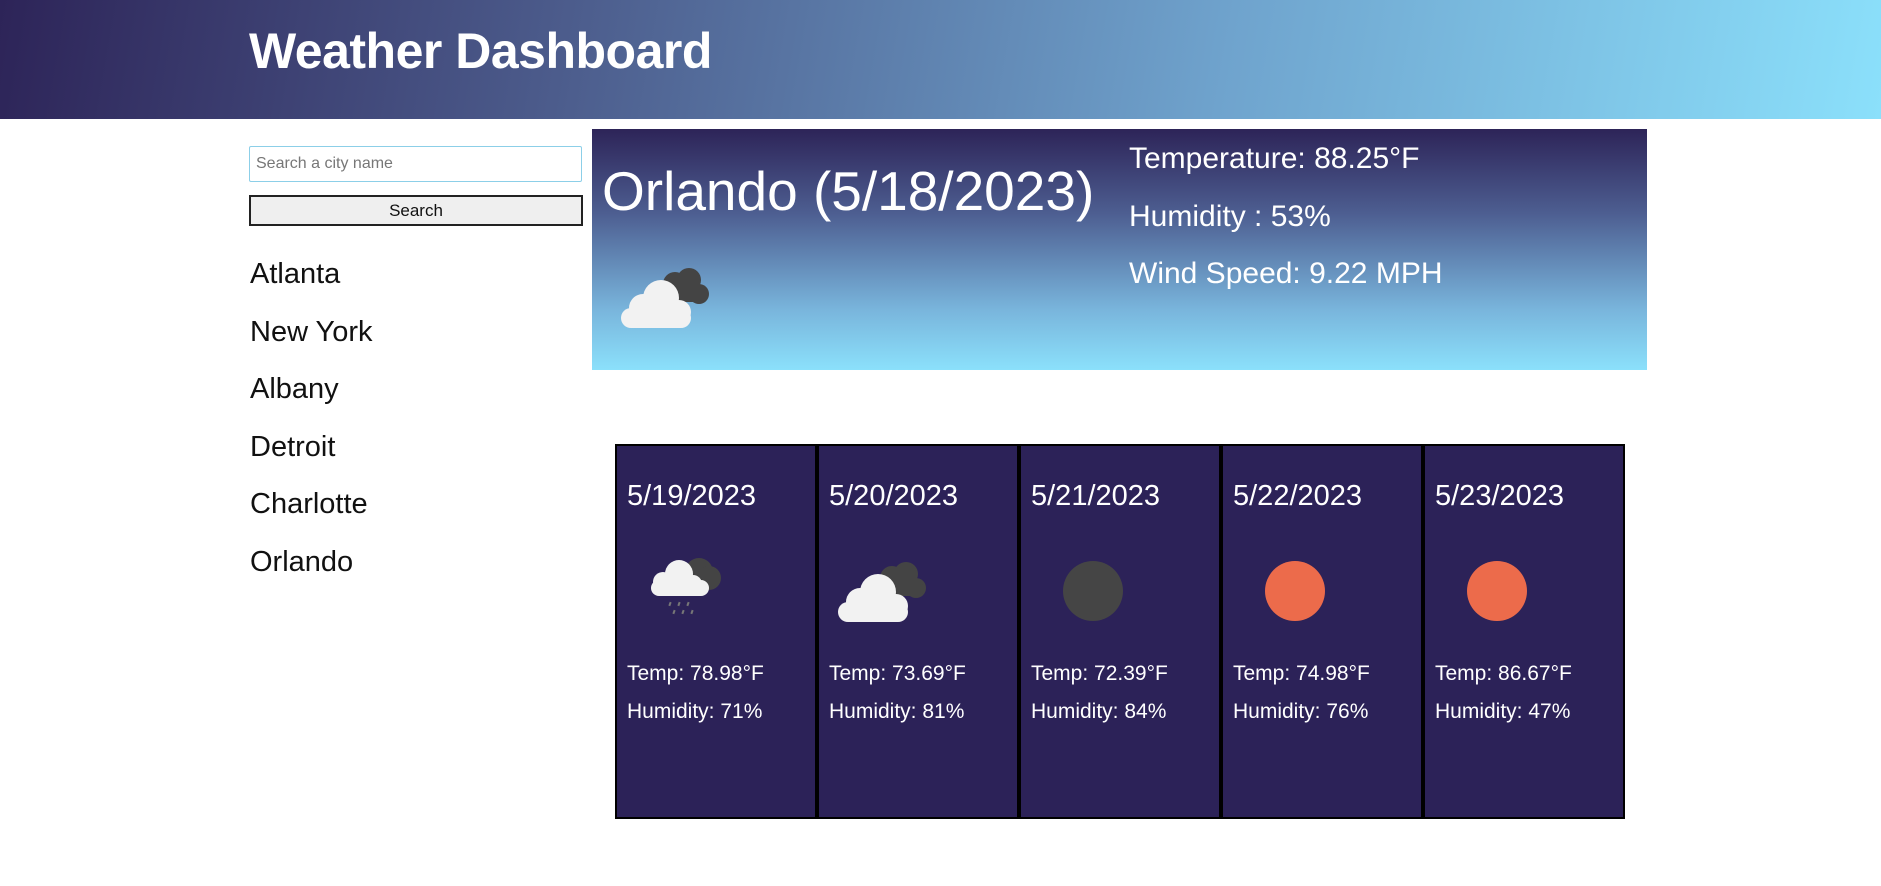  I want to click on forecast-date: 5/22/2023, so click(1298, 496).